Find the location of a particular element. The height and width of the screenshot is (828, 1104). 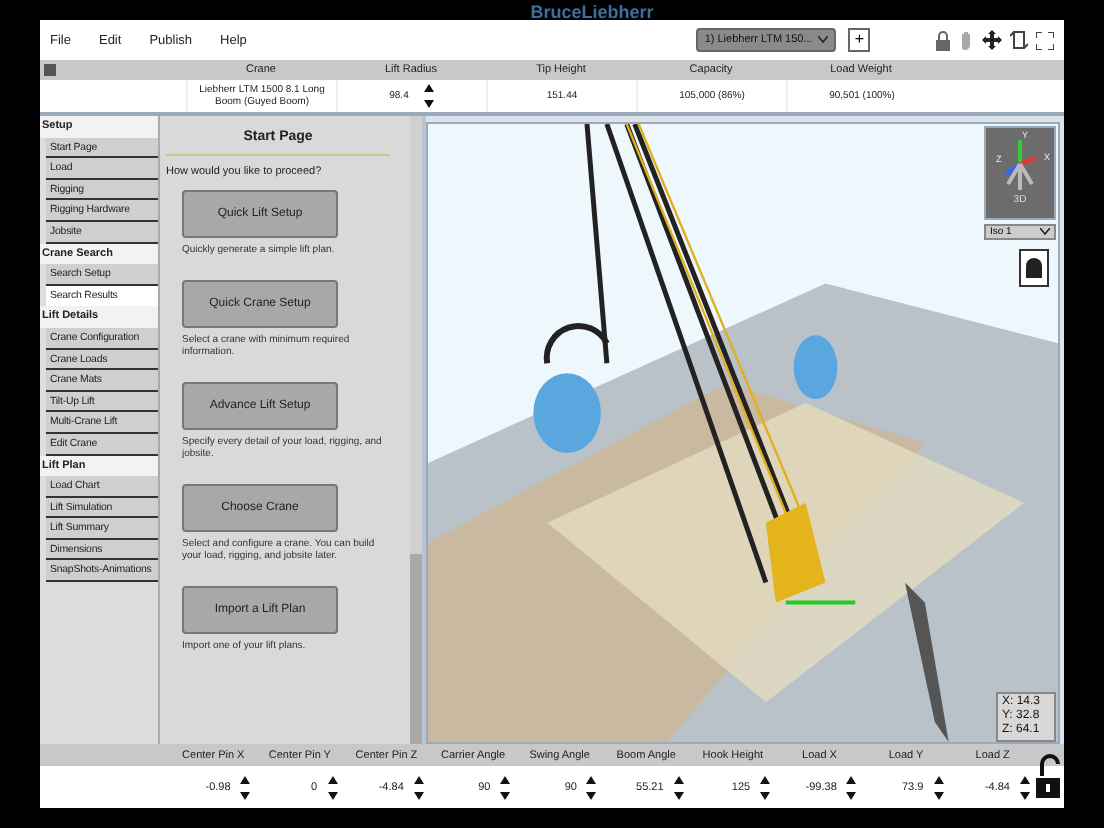

add-button: + is located at coordinates (859, 40).